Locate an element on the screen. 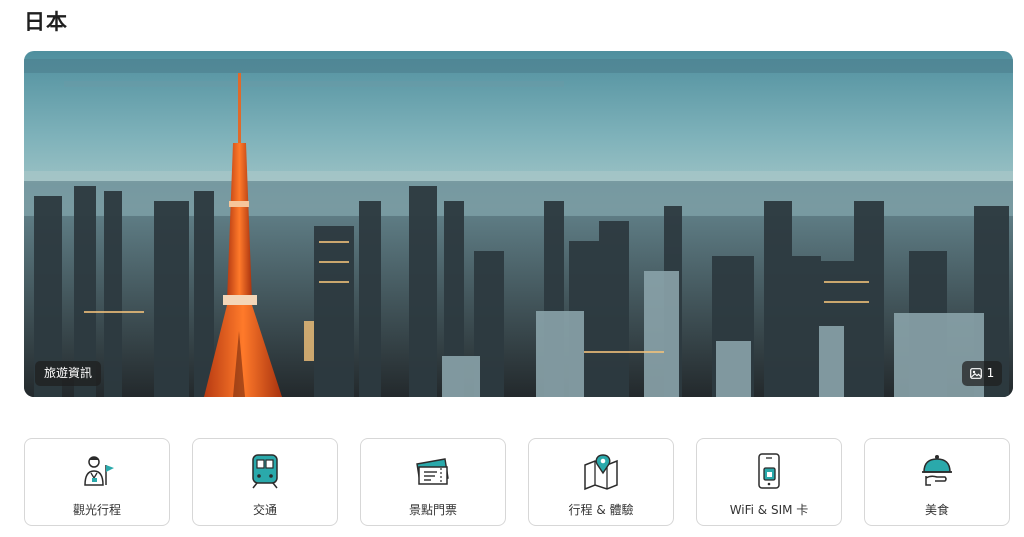 Image resolution: width=1024 pixels, height=537 pixels. category-sightseeing-tours: 觀光行程 is located at coordinates (97, 482).